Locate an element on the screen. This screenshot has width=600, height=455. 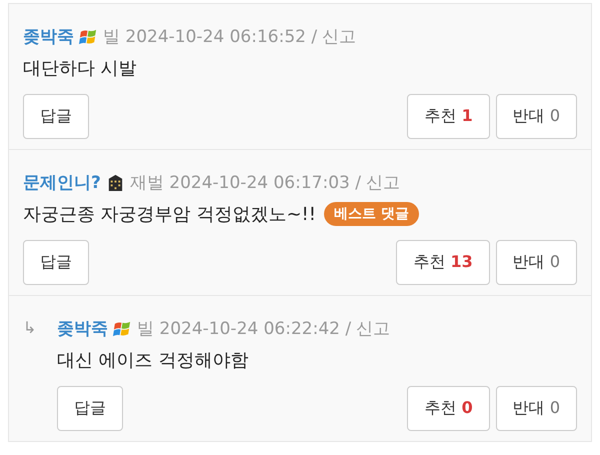
reply-arrow: ↳ is located at coordinates (30, 328).